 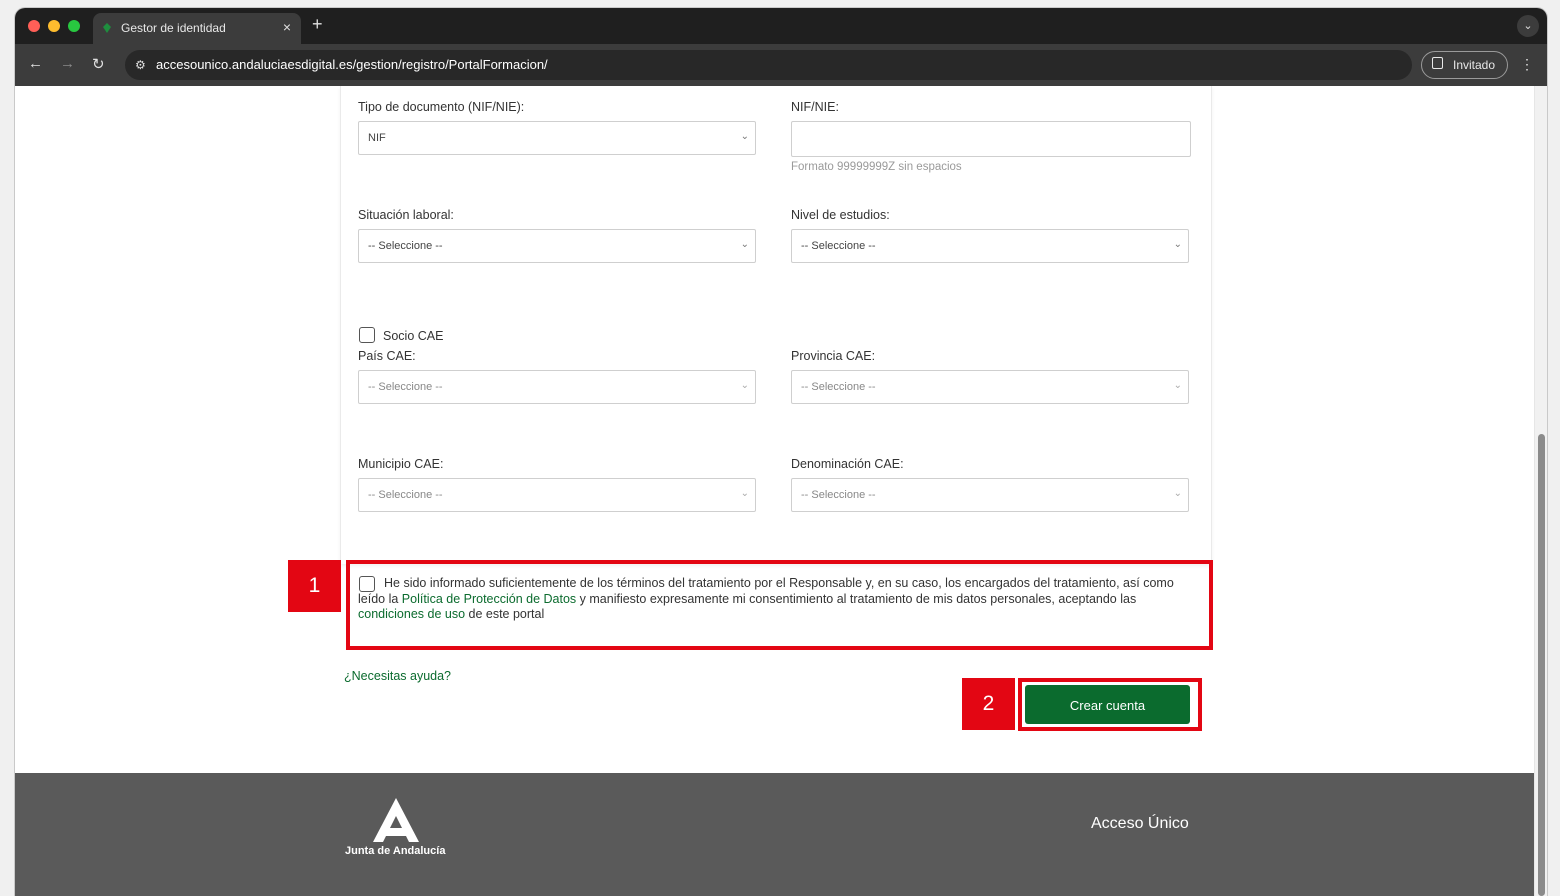 What do you see at coordinates (405, 495) in the screenshot?
I see `municipio-value: -- Seleccione --` at bounding box center [405, 495].